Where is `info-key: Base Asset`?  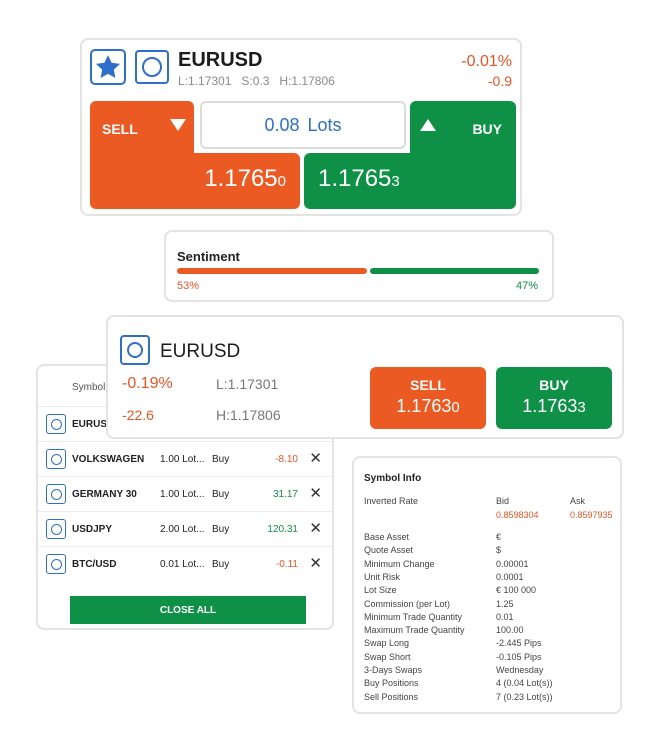 info-key: Base Asset is located at coordinates (387, 537).